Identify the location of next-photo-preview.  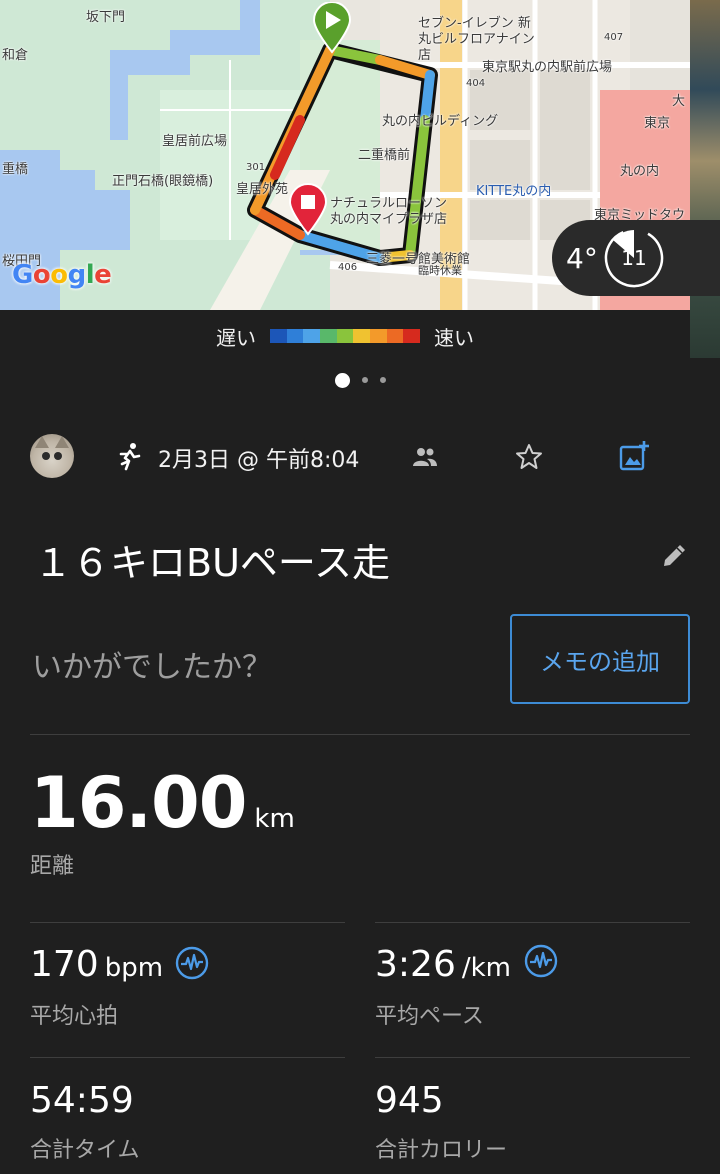
(705, 179).